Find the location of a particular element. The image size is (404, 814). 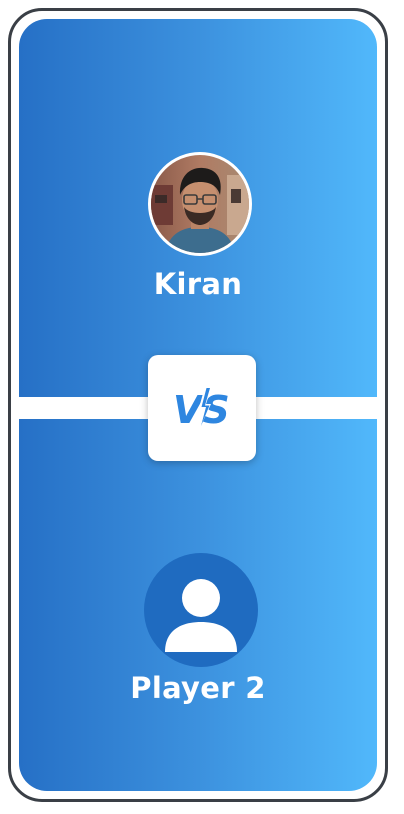

player1-avatar-image is located at coordinates (200, 204).